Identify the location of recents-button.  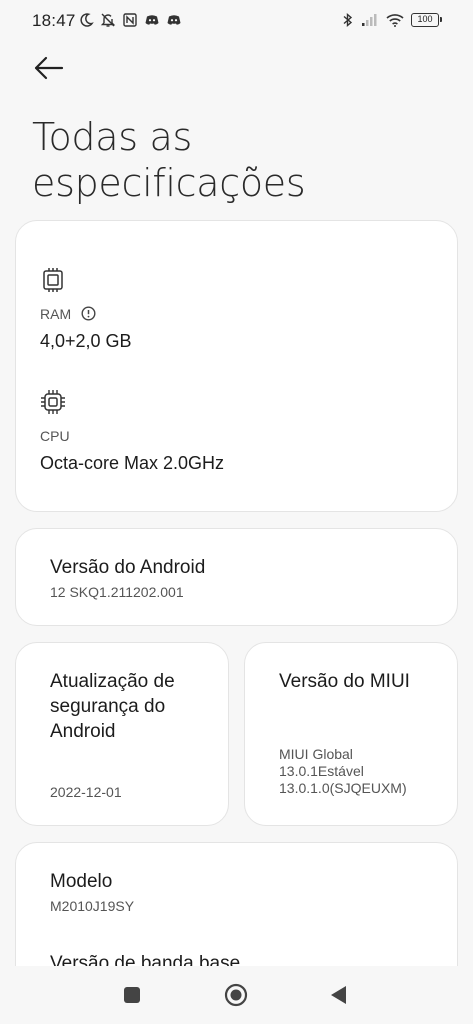
(132, 995).